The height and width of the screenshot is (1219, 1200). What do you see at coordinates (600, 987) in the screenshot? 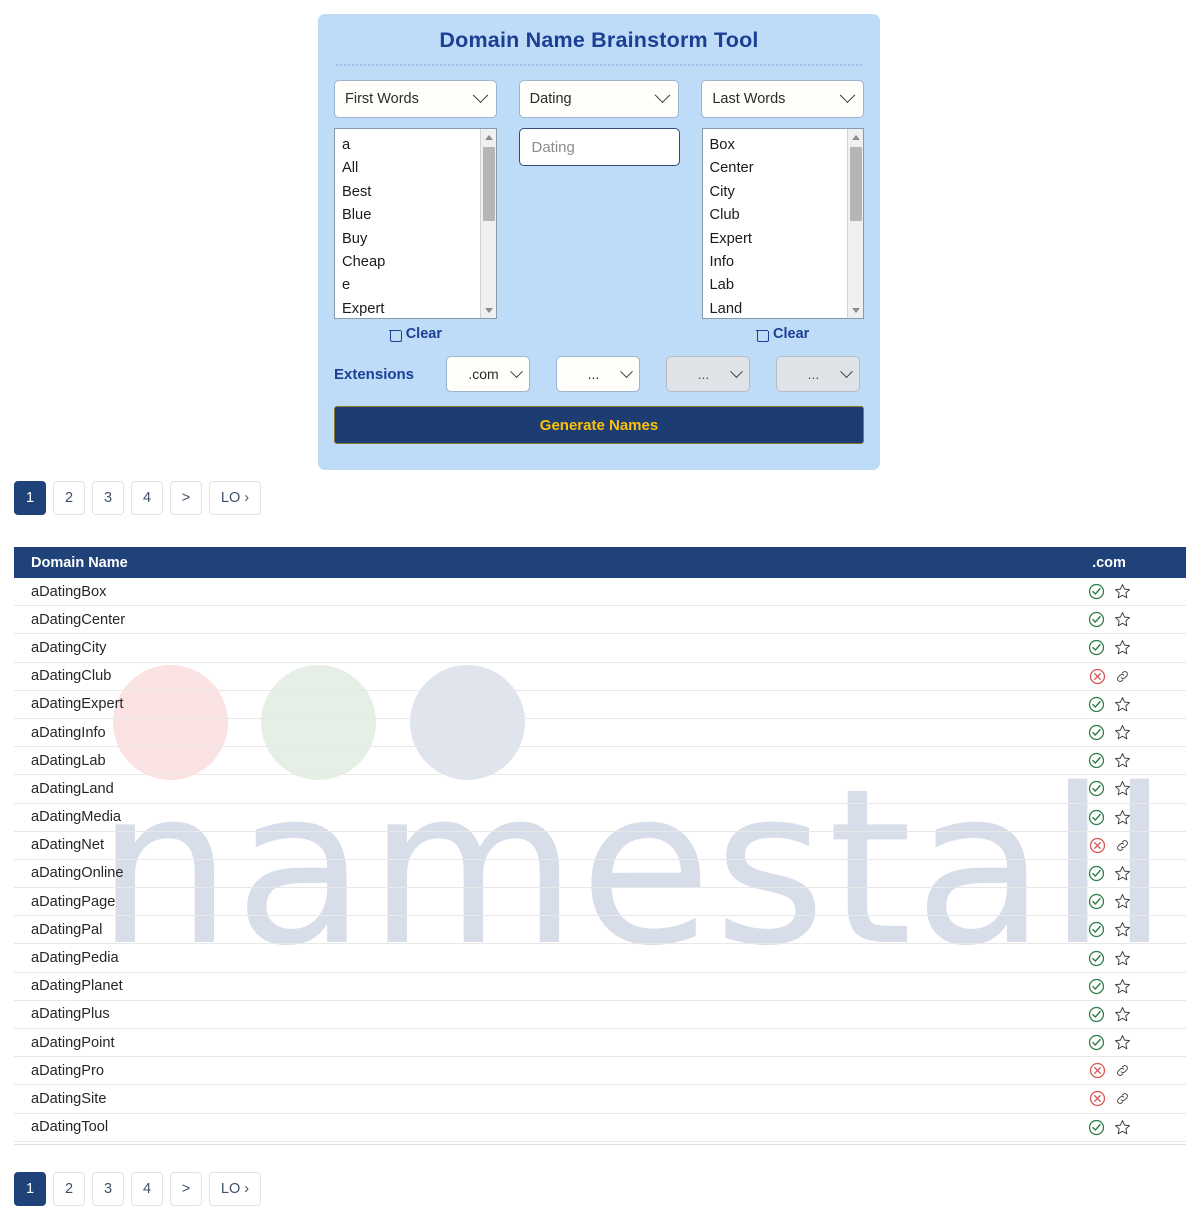
I see `table-row: aDatingPlanet` at bounding box center [600, 987].